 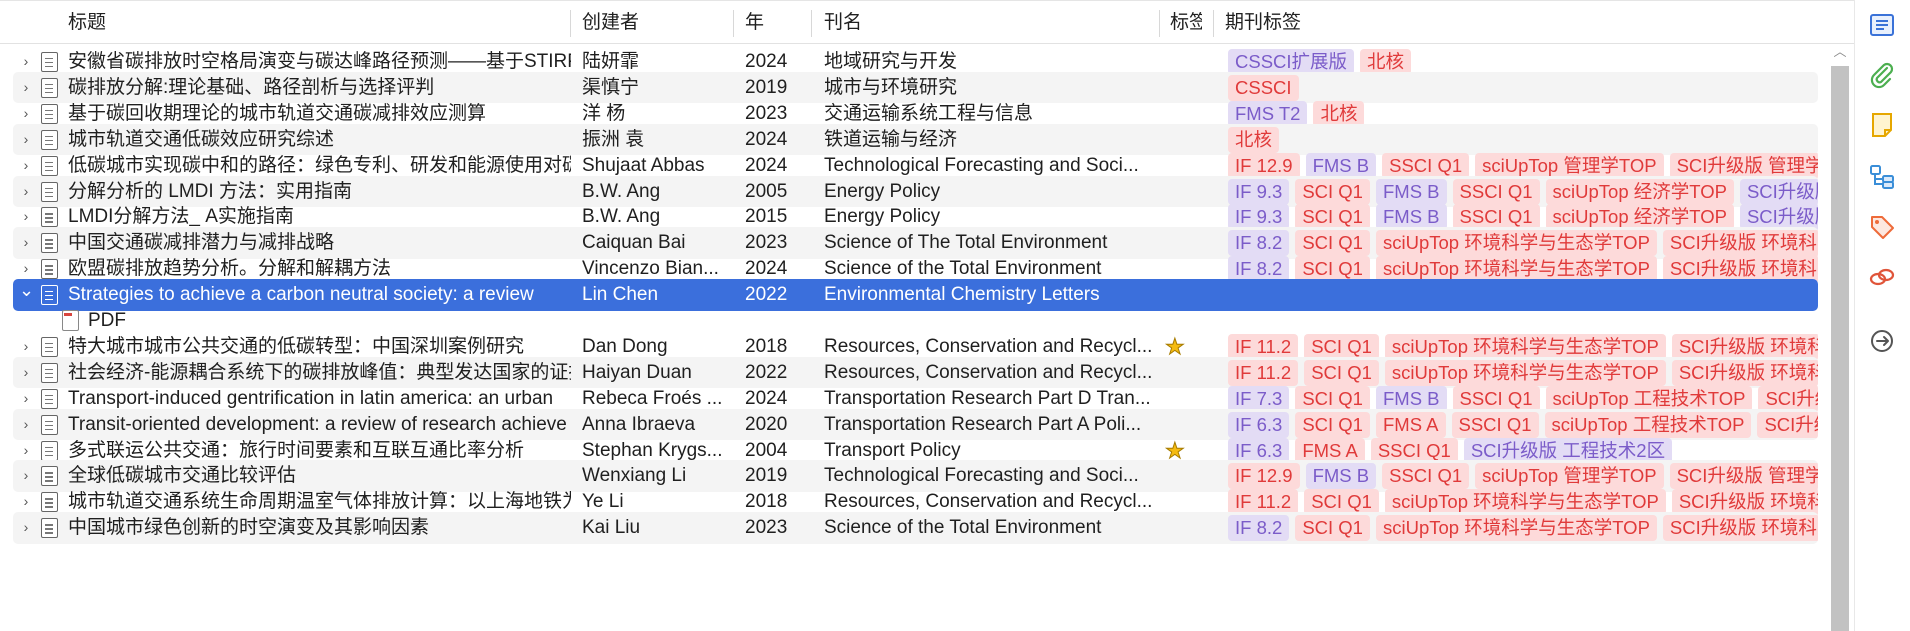 What do you see at coordinates (1882, 177) in the screenshot?
I see `libraries-collections-icon` at bounding box center [1882, 177].